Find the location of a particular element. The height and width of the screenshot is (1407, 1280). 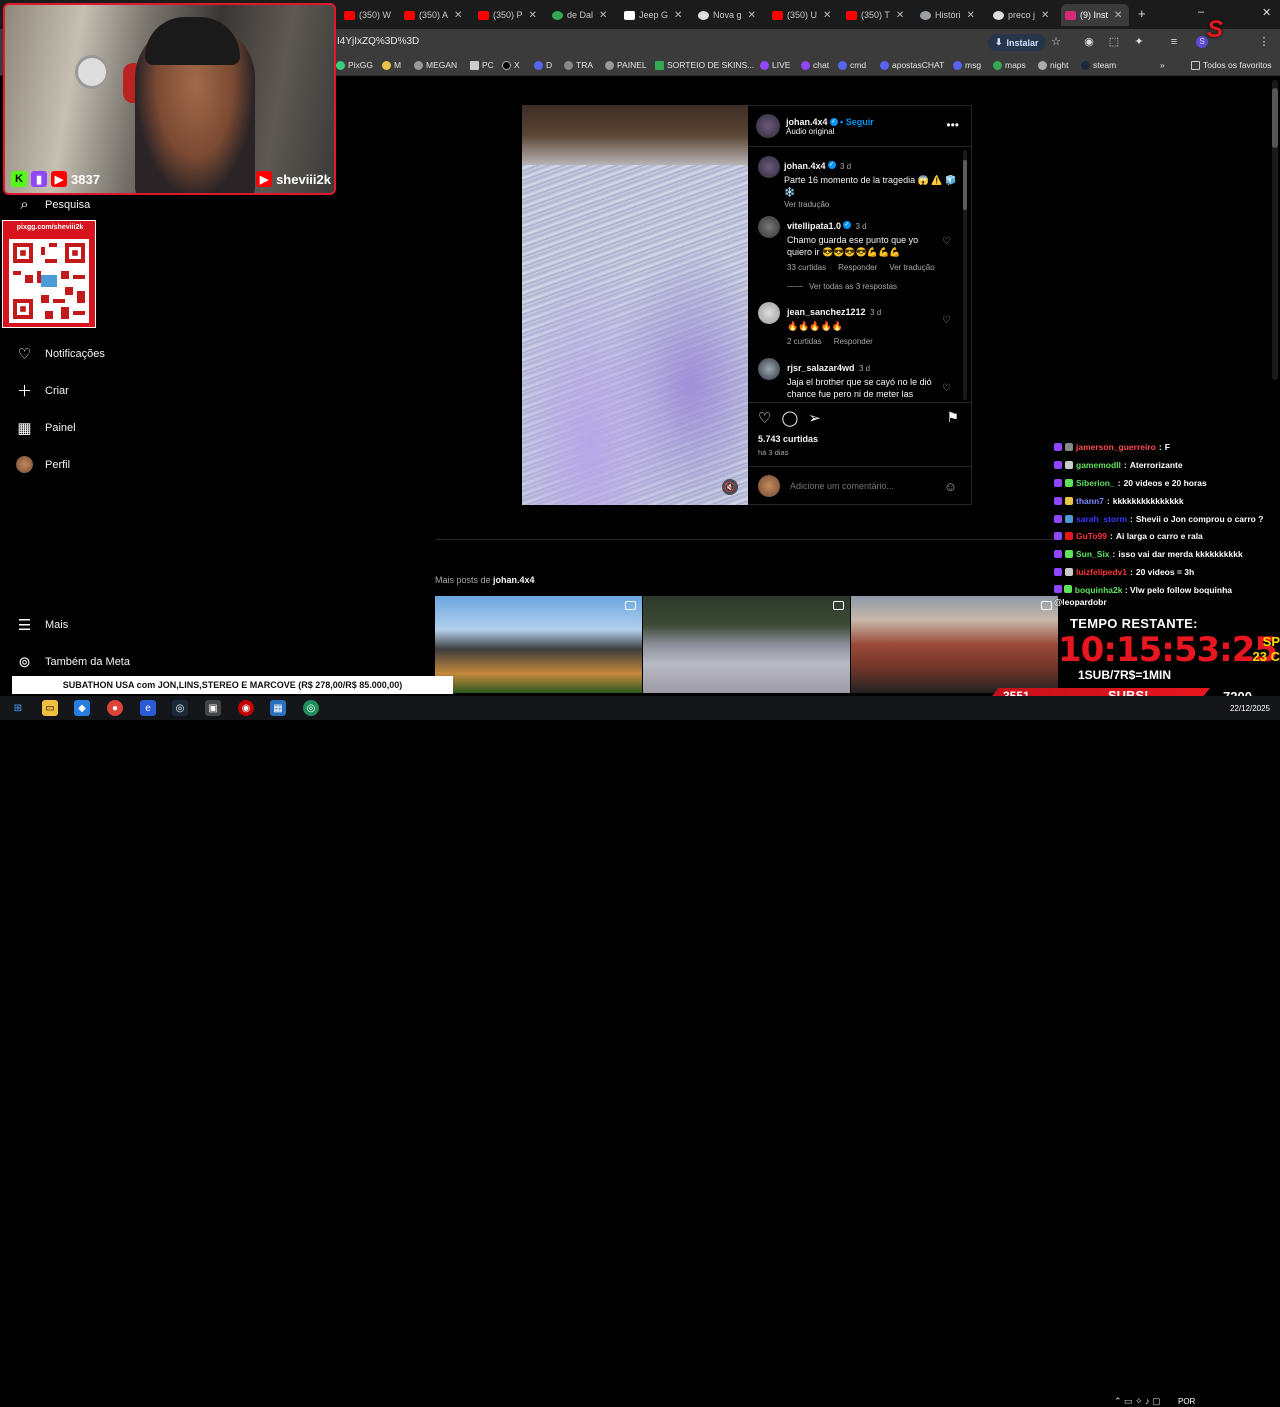

see-translation: Ver tradução is located at coordinates (871, 204).